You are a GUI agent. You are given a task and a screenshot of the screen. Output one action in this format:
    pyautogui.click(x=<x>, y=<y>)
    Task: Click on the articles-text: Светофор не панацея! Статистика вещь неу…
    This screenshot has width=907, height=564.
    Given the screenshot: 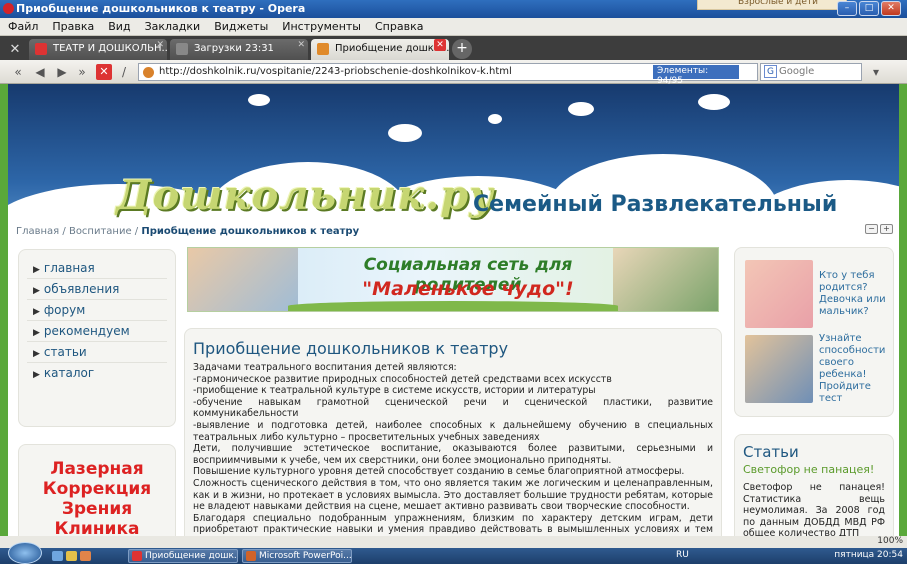 What is the action you would take?
    pyautogui.click(x=814, y=510)
    